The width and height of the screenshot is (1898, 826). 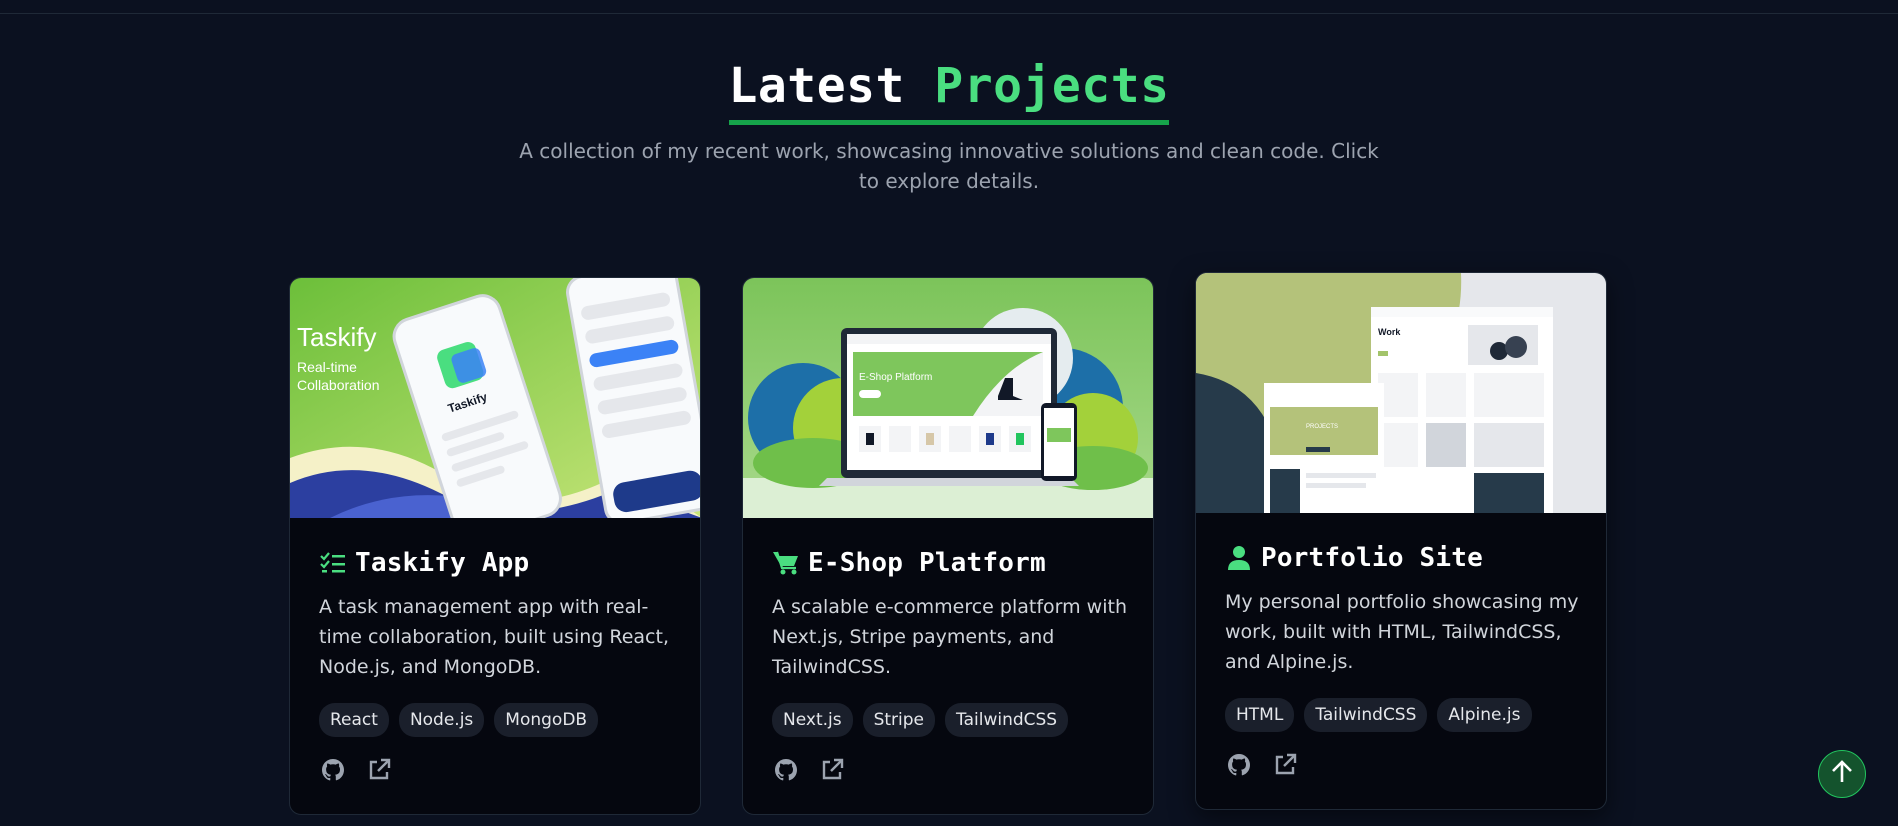 What do you see at coordinates (812, 720) in the screenshot?
I see `tag-nextjs: Next.js` at bounding box center [812, 720].